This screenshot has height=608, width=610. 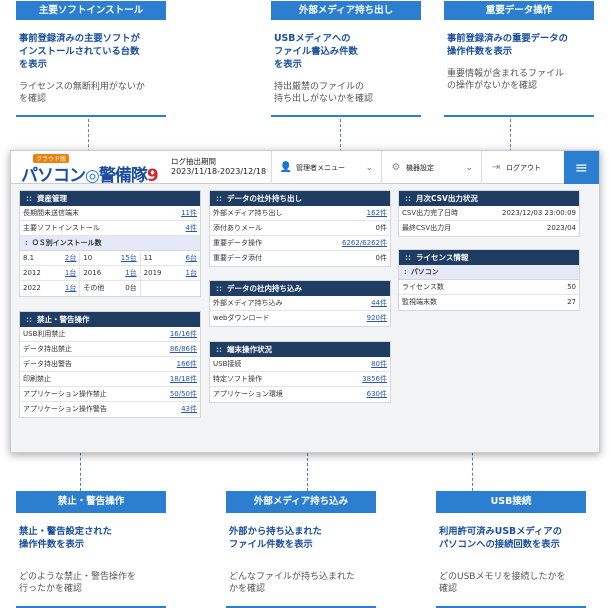 What do you see at coordinates (300, 198) in the screenshot?
I see `panel-header: :: データの社外持ち出し` at bounding box center [300, 198].